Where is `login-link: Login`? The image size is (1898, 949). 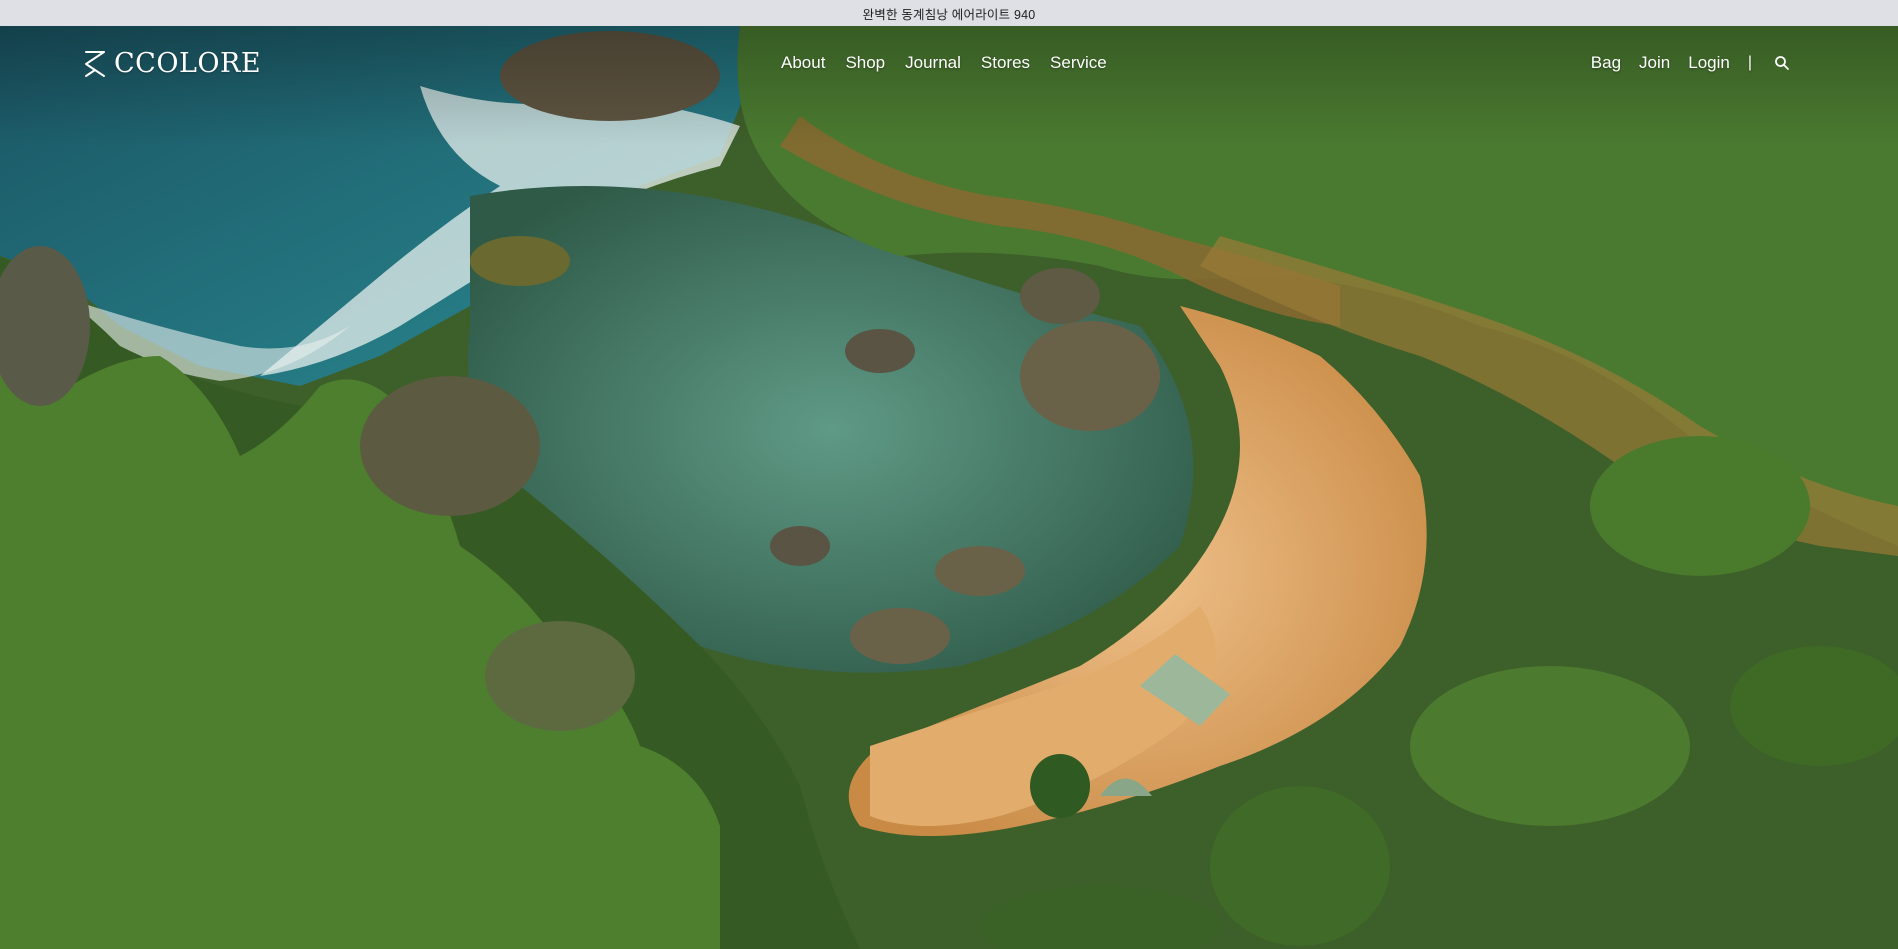 login-link: Login is located at coordinates (1709, 63).